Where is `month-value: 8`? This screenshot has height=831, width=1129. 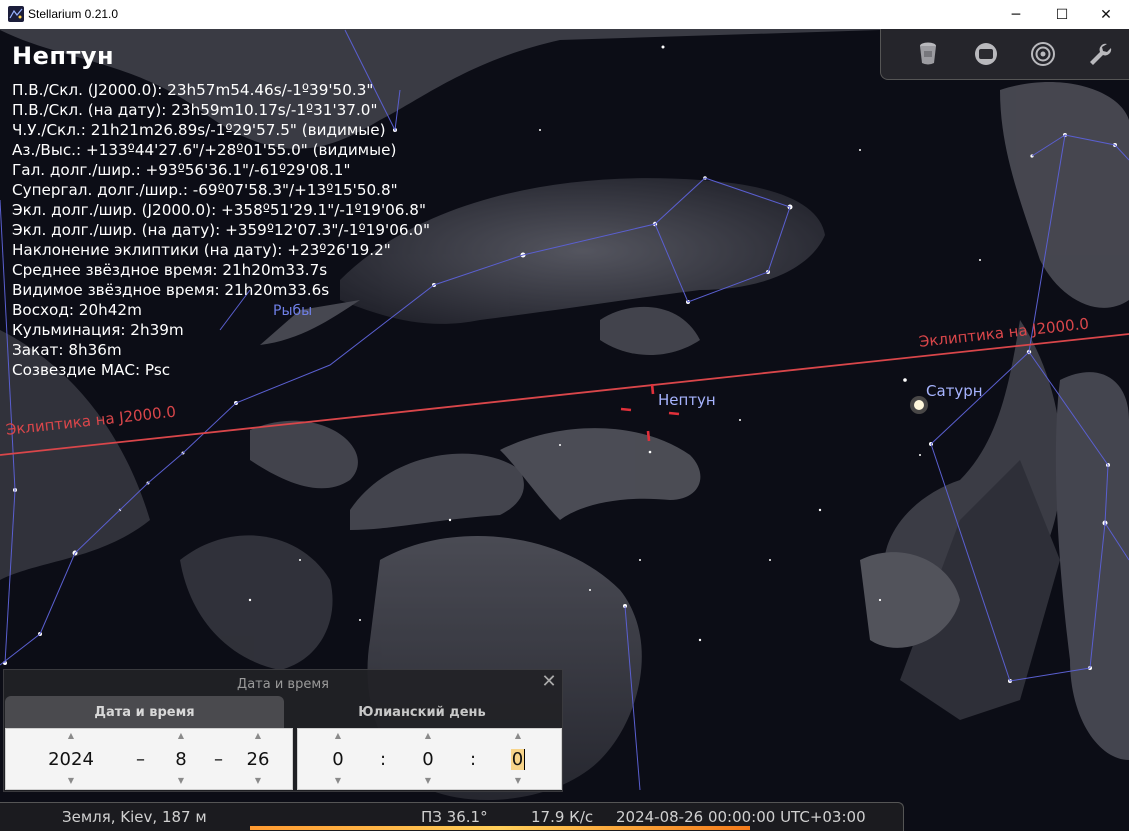 month-value: 8 is located at coordinates (181, 759).